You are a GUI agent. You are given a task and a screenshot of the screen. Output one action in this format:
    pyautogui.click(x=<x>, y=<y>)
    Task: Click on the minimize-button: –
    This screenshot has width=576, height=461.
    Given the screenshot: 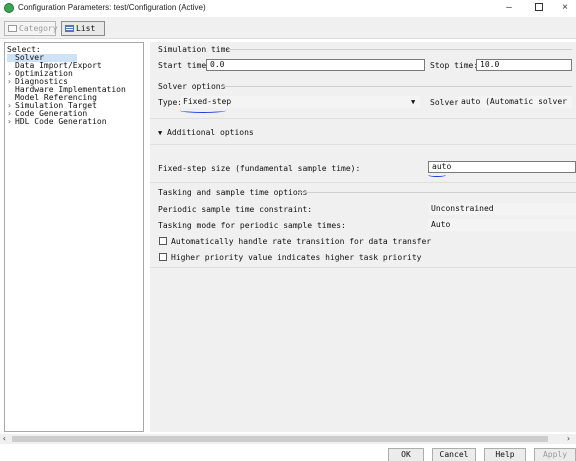 What is the action you would take?
    pyautogui.click(x=509, y=8)
    